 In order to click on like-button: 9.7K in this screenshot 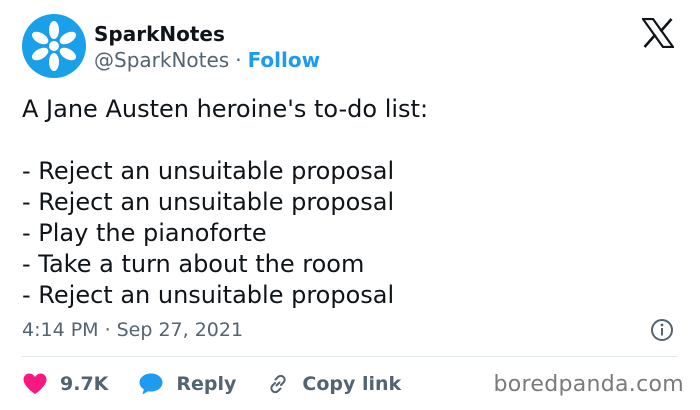, I will do `click(65, 384)`.